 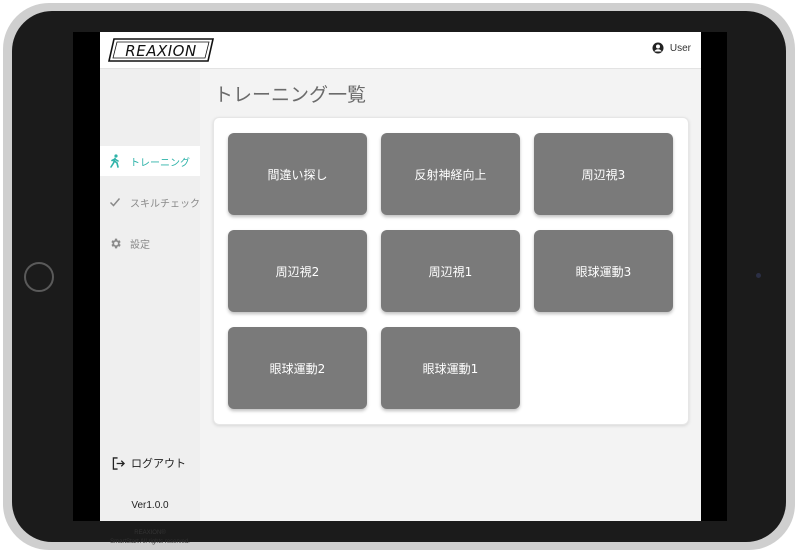 What do you see at coordinates (297, 368) in the screenshot?
I see `training-tile: 眼球運動2` at bounding box center [297, 368].